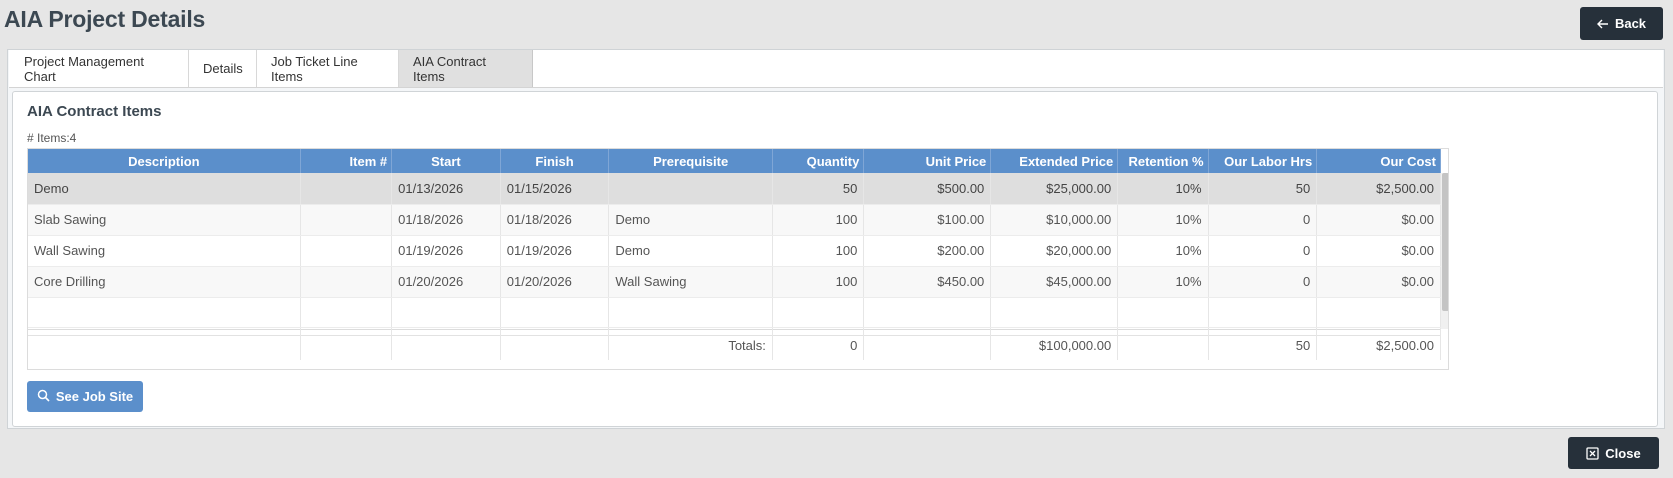 The height and width of the screenshot is (478, 1673). I want to click on cell-start: 01/20/2026, so click(446, 282).